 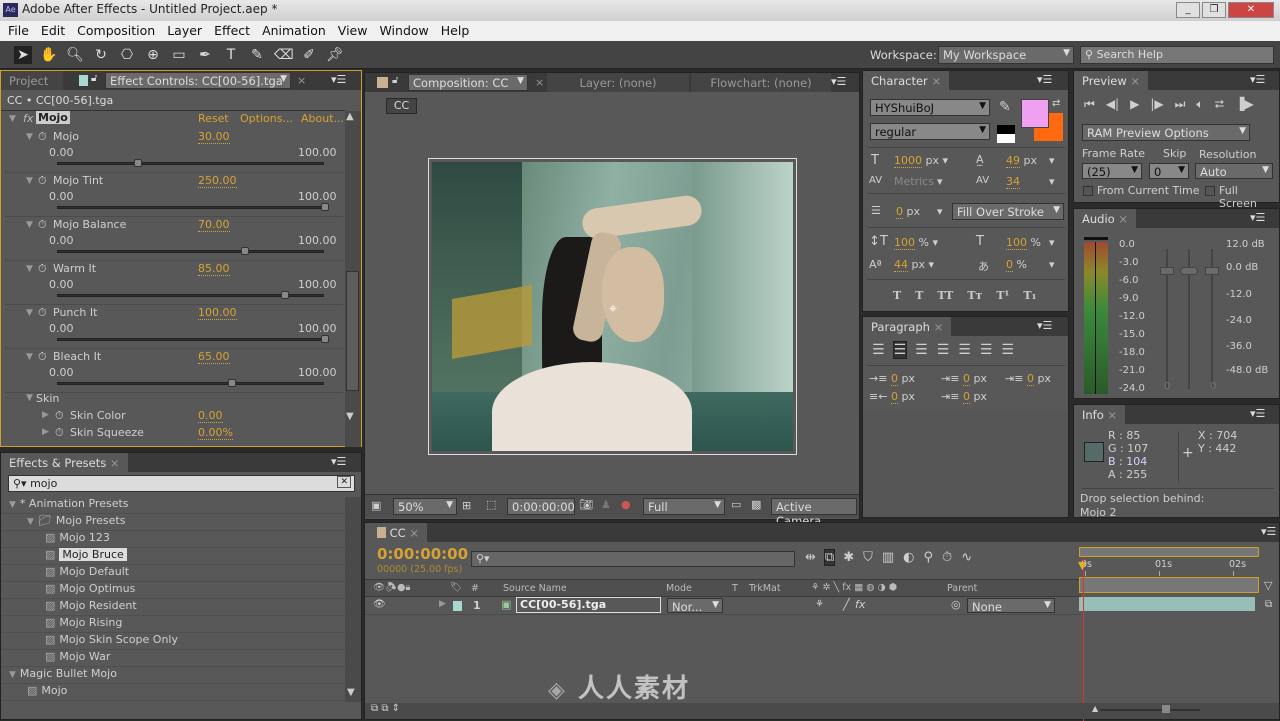 I want to click on param-slider, so click(x=190, y=251).